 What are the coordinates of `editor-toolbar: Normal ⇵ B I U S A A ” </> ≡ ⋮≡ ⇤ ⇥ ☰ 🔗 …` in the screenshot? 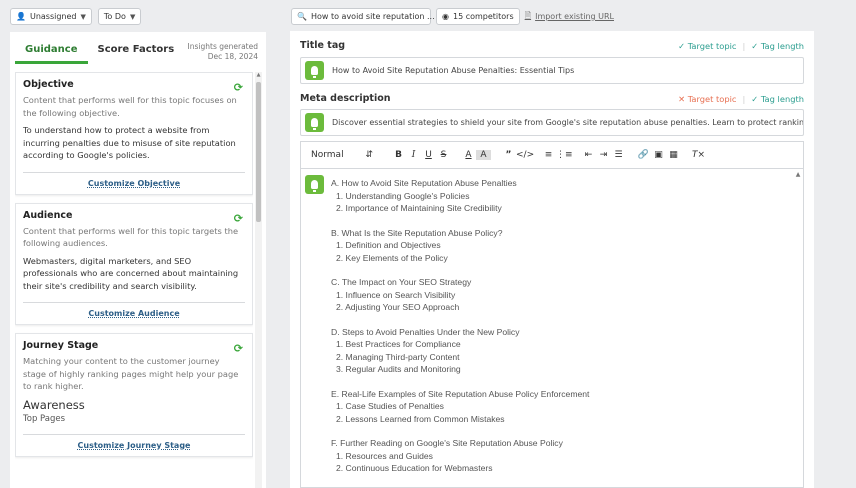 It's located at (552, 155).